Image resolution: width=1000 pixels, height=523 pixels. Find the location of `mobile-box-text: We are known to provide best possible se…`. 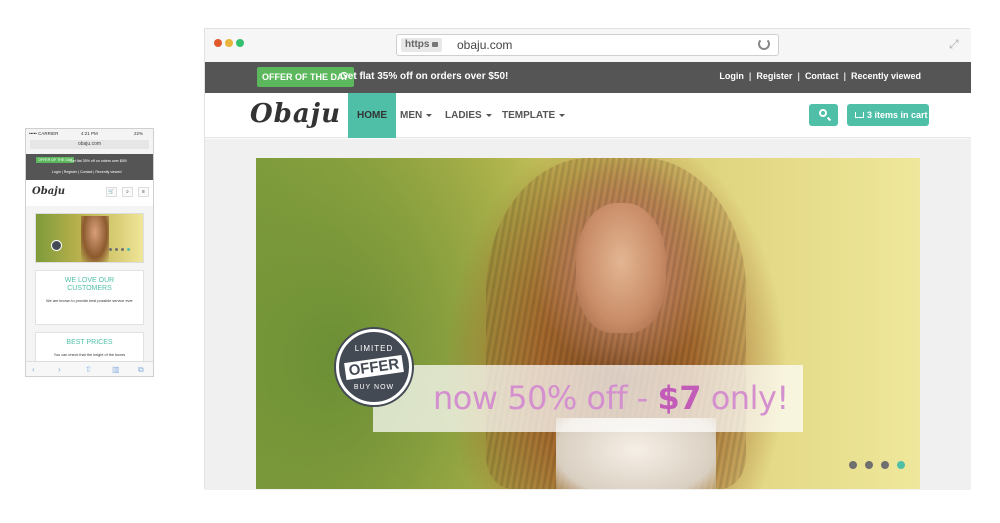

mobile-box-text: We are known to provide best possible se… is located at coordinates (89, 301).